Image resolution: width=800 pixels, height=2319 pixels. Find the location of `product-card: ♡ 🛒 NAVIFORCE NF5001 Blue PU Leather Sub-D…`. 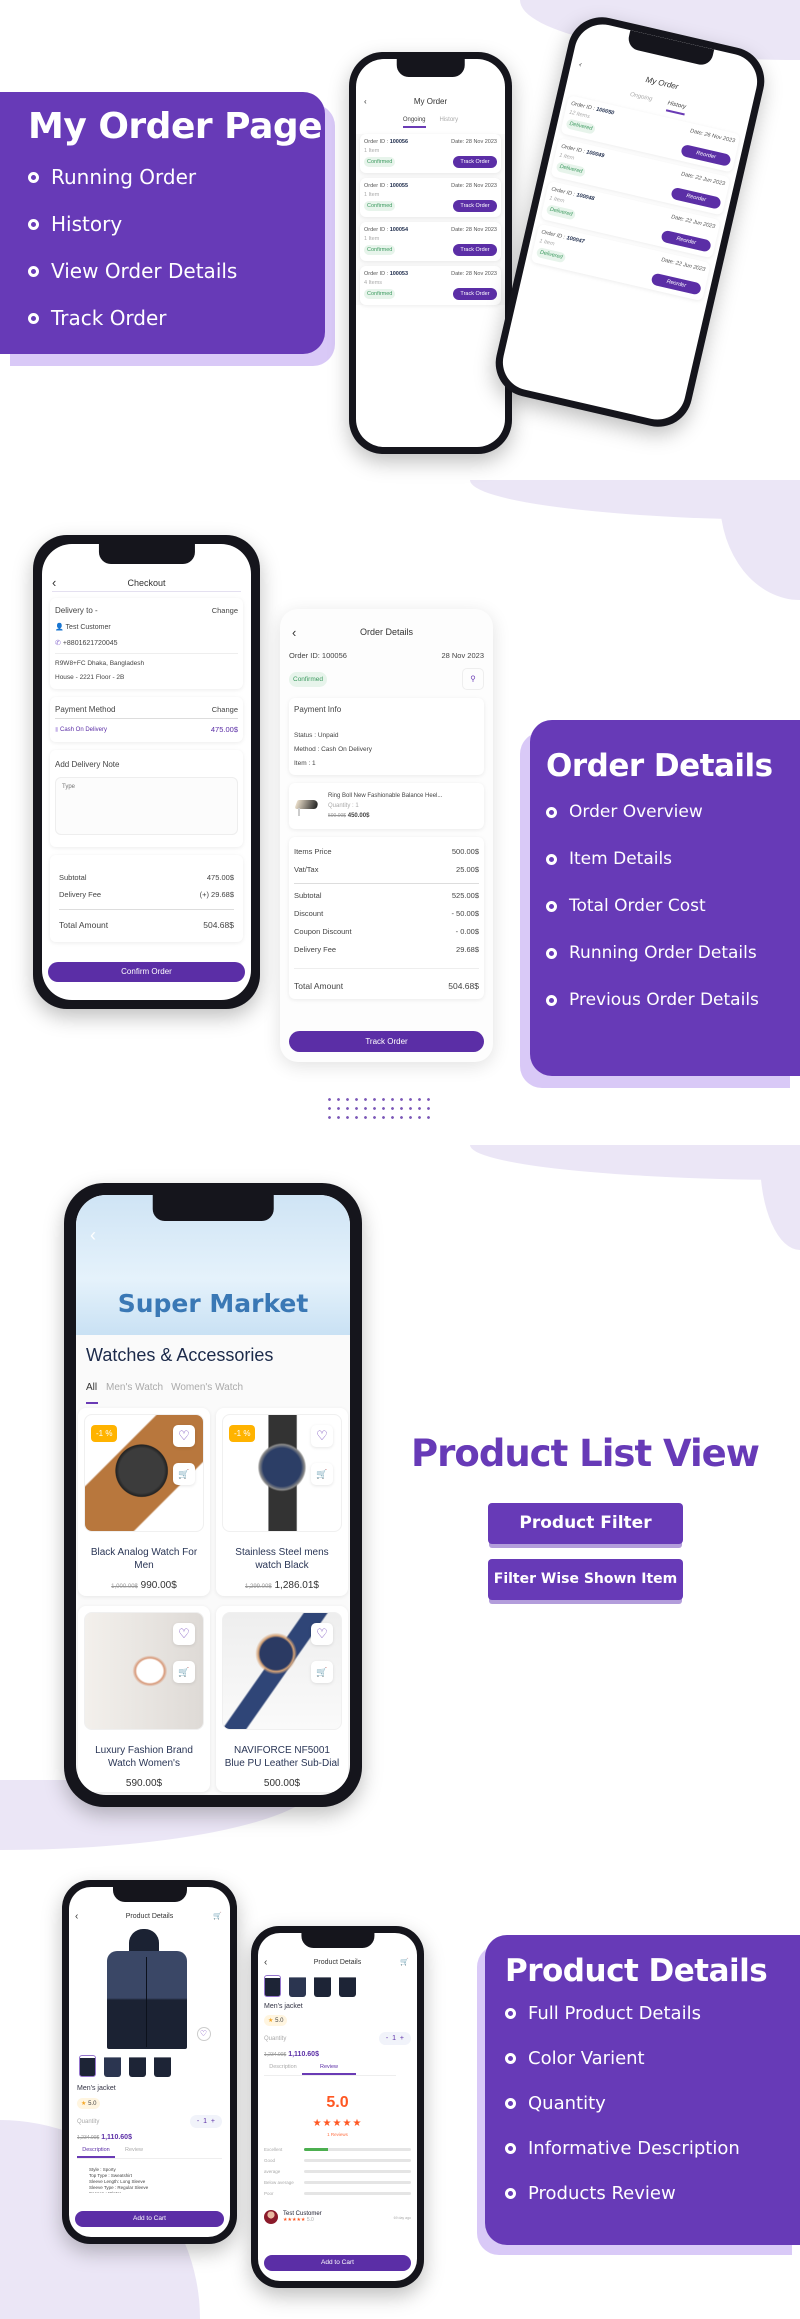

product-card: ♡ 🛒 NAVIFORCE NF5001 Blue PU Leather Sub-D… is located at coordinates (282, 1699).